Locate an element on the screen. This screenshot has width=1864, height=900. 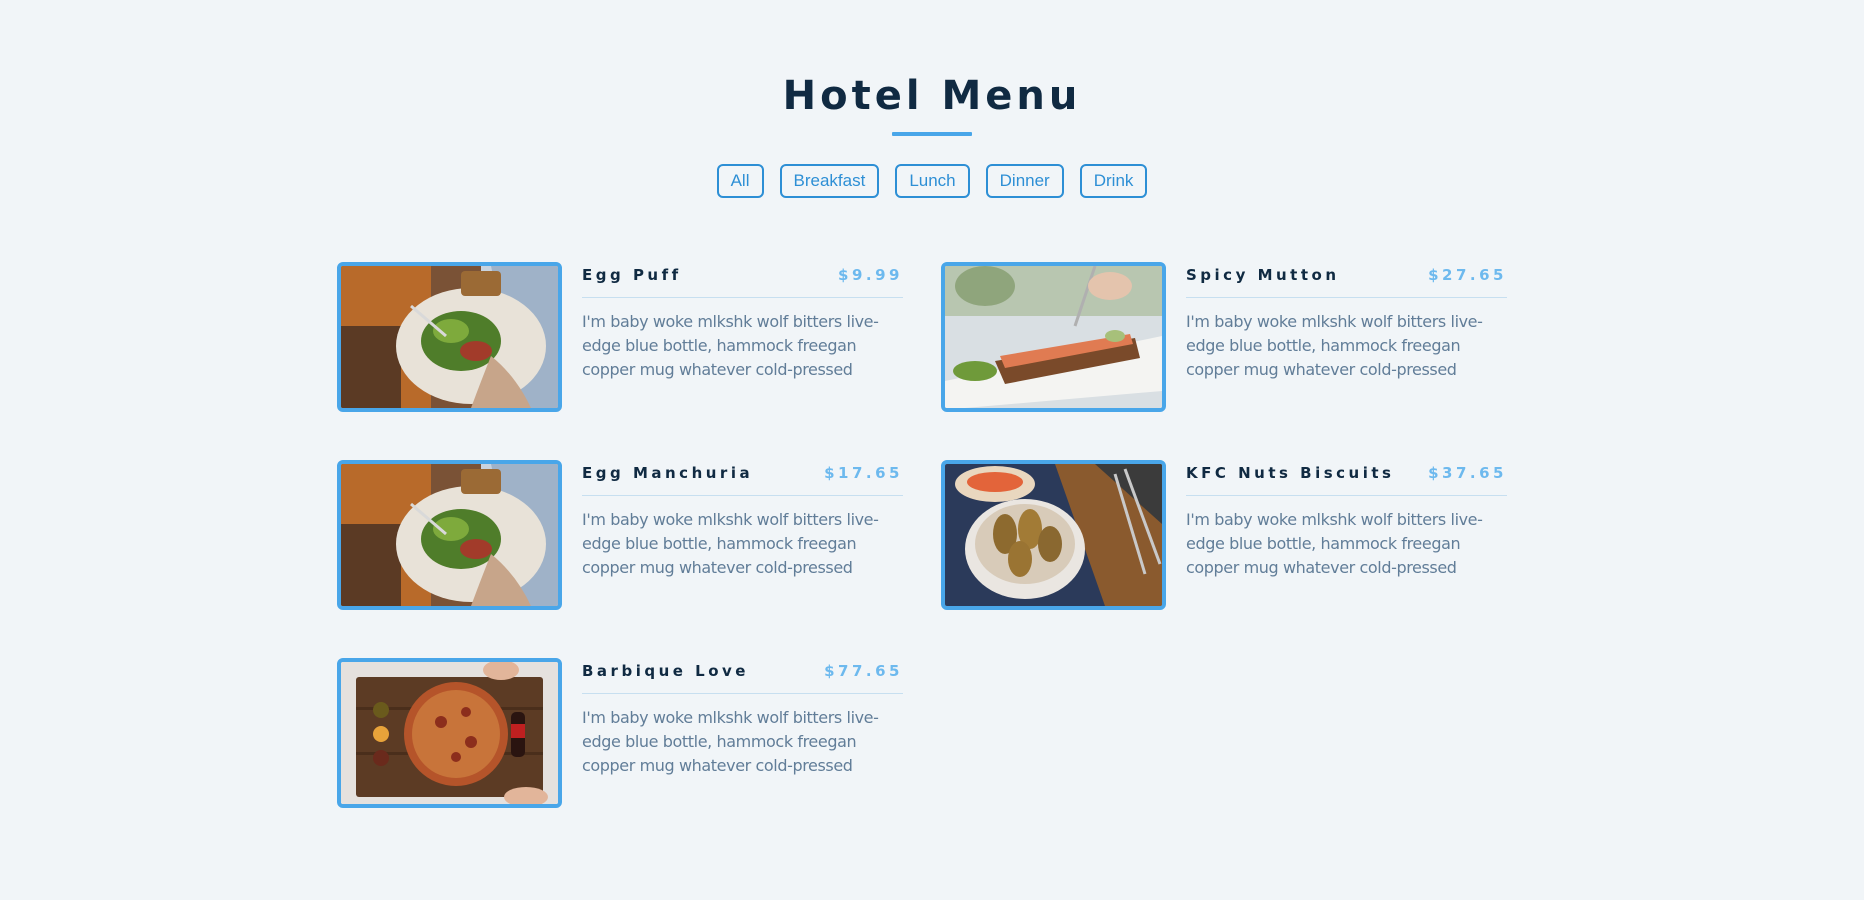
title-underline is located at coordinates (932, 134).